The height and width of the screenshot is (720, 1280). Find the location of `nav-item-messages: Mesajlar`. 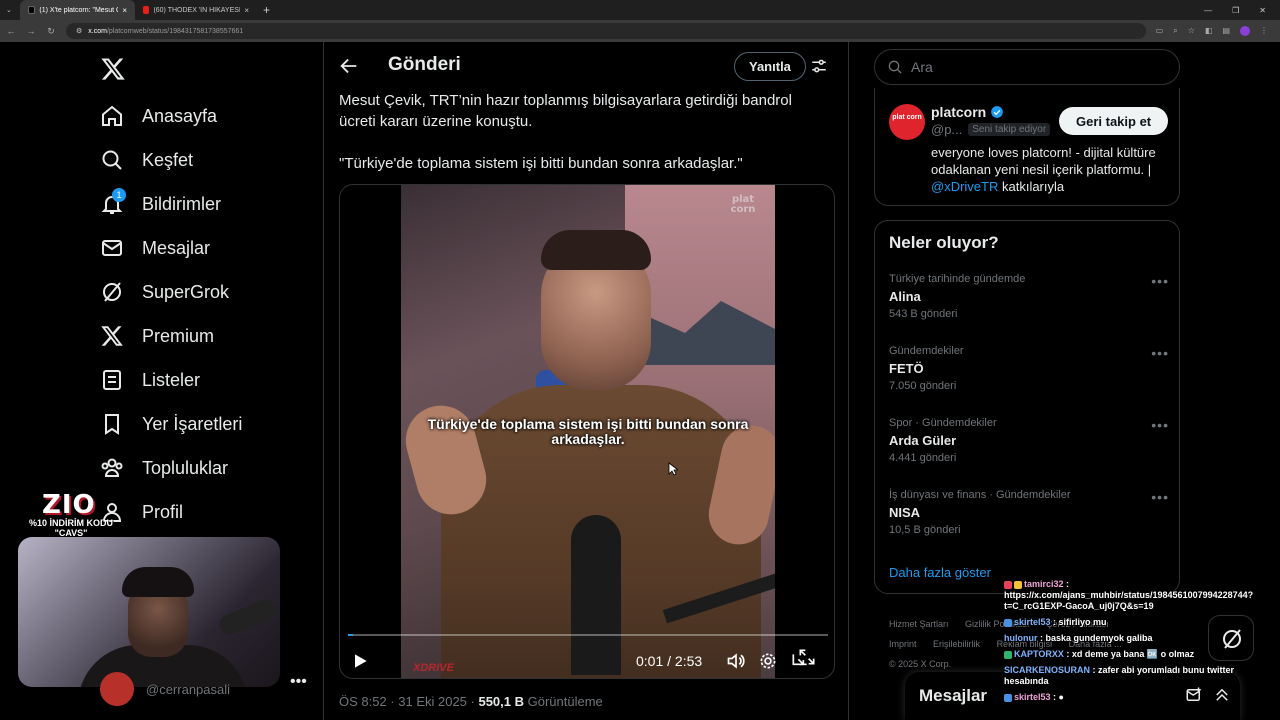

nav-item-messages: Mesajlar is located at coordinates (155, 248).